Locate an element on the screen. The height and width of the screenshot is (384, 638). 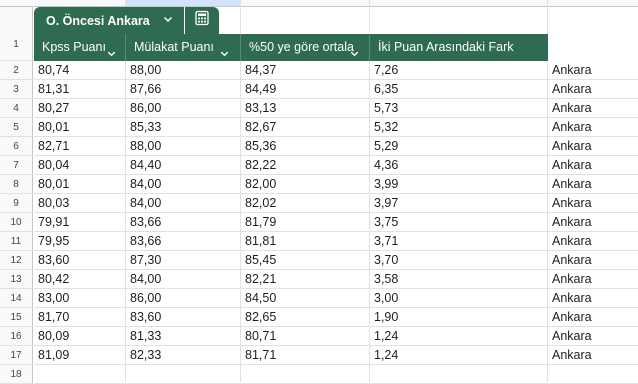
row-number: 7 is located at coordinates (16, 165).